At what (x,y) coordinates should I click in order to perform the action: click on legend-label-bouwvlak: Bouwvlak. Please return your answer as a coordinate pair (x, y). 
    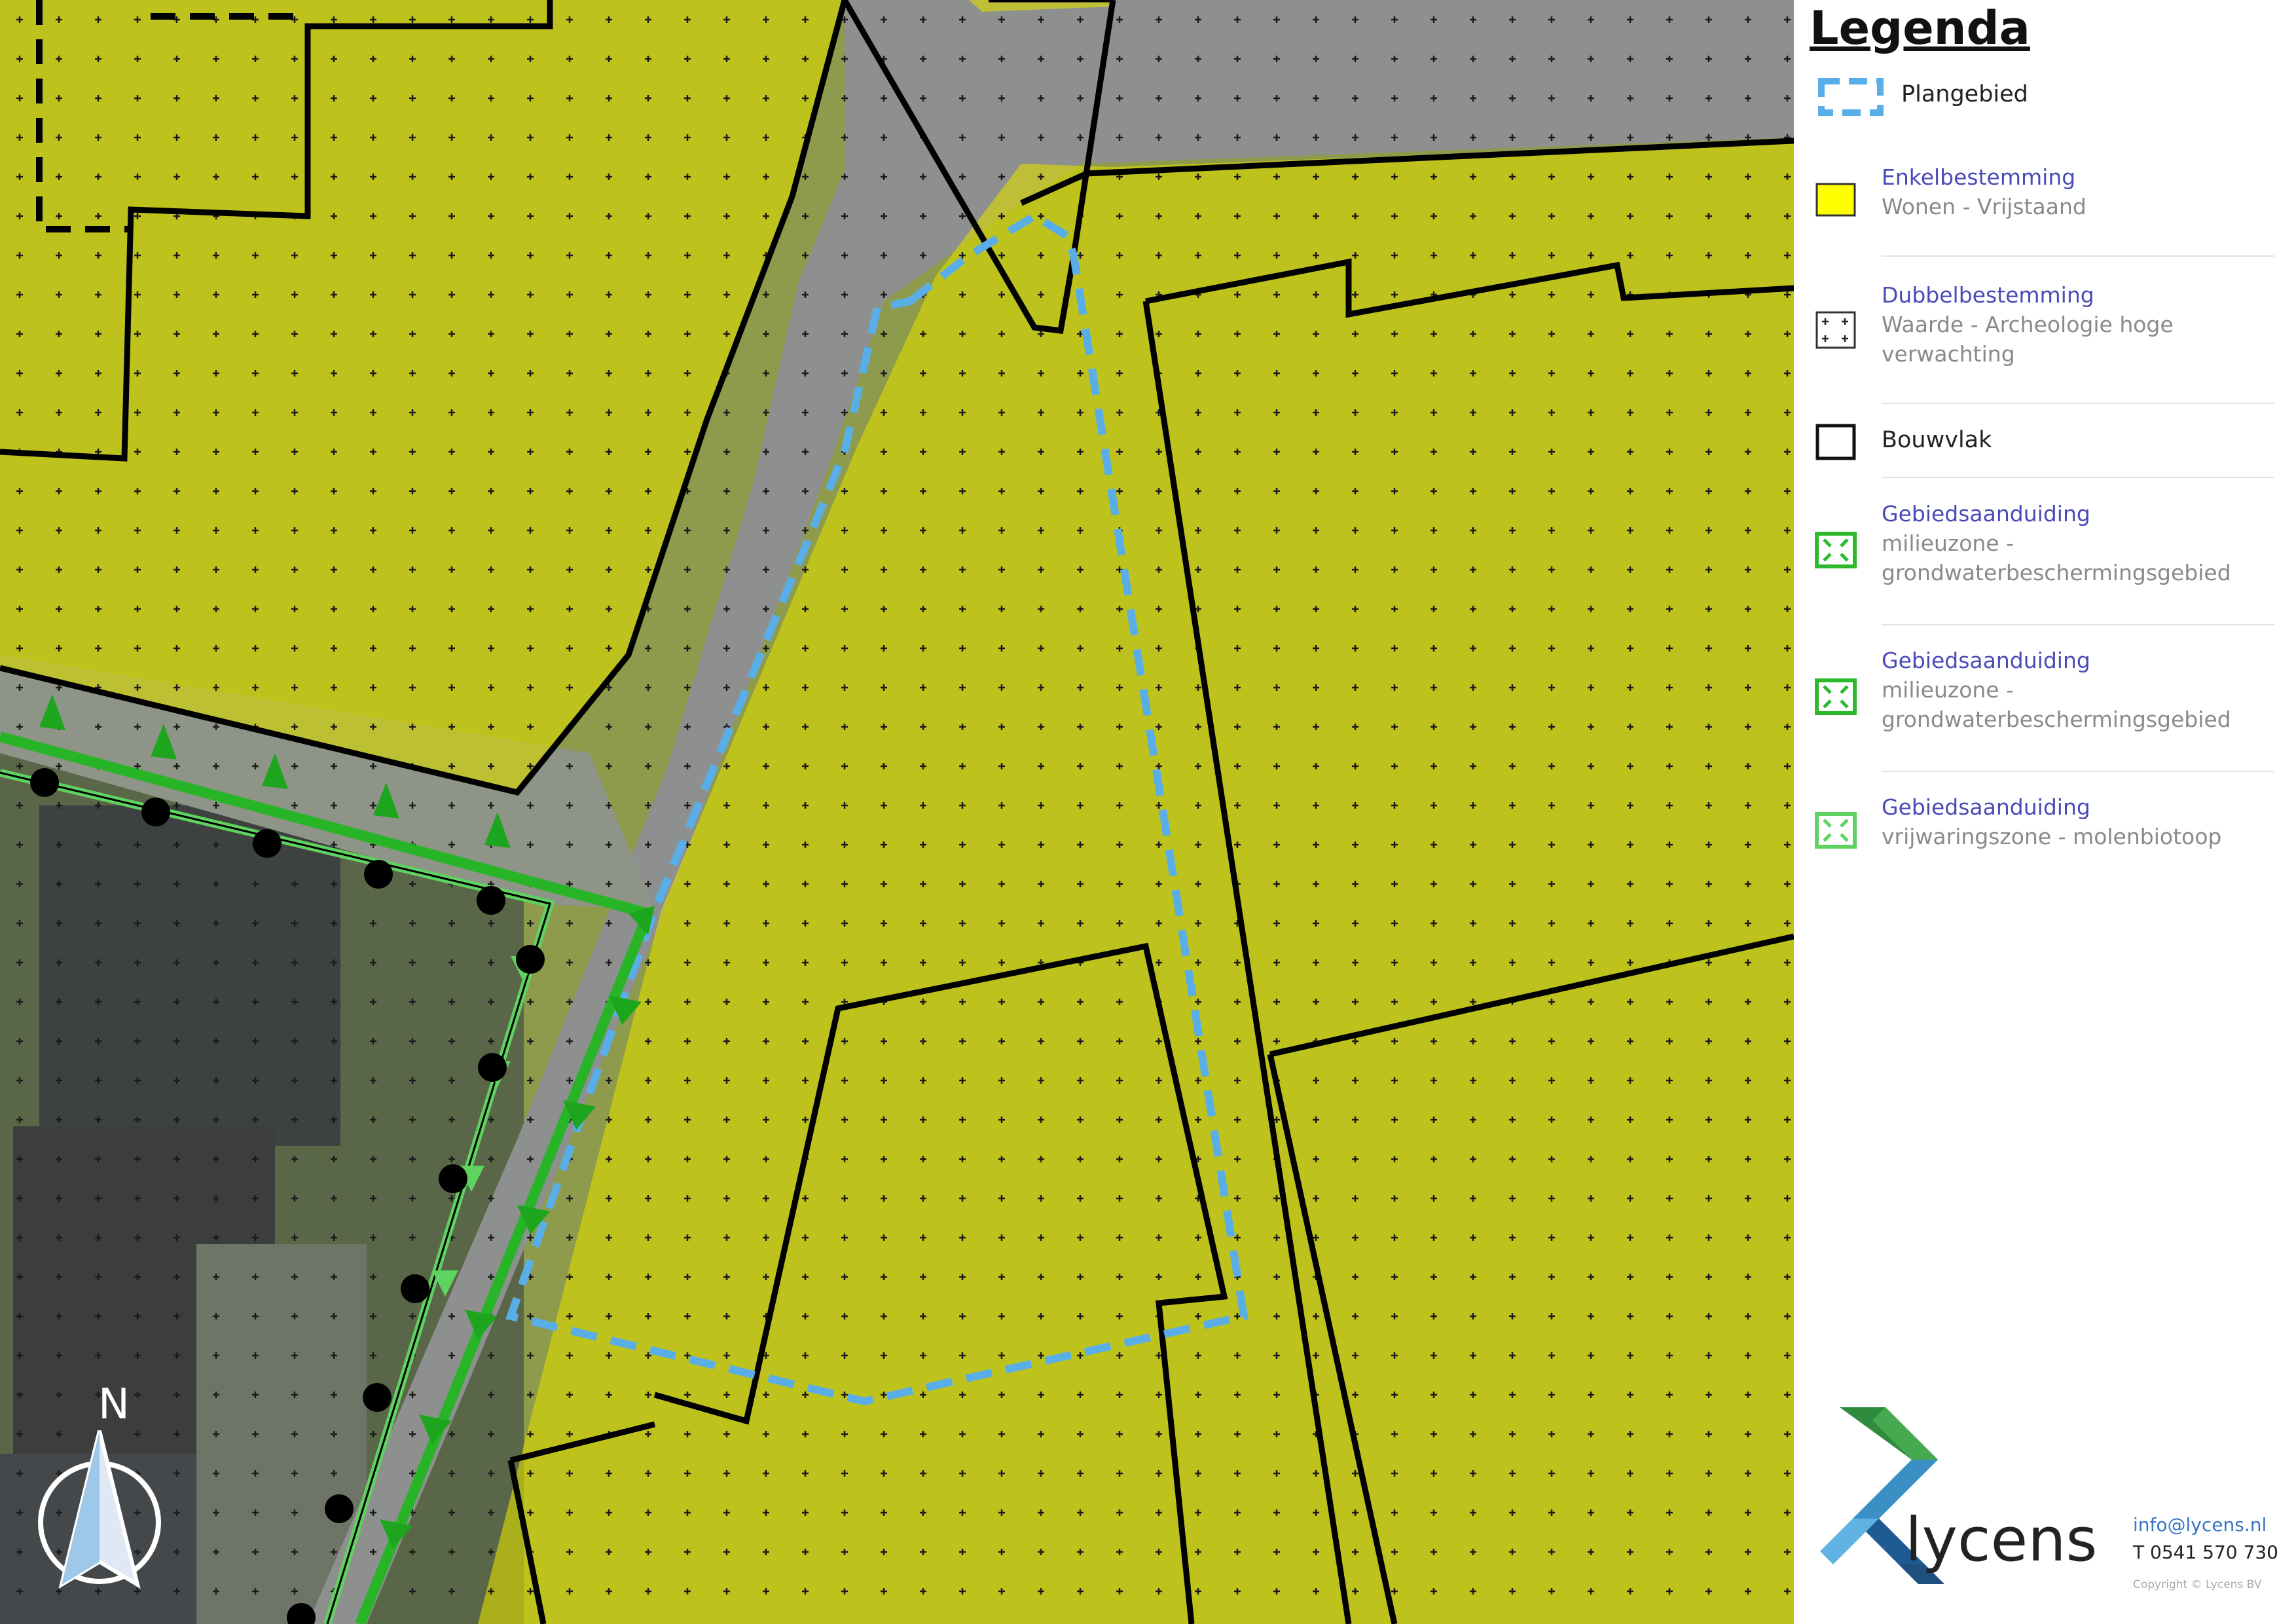
    Looking at the image, I should click on (1937, 440).